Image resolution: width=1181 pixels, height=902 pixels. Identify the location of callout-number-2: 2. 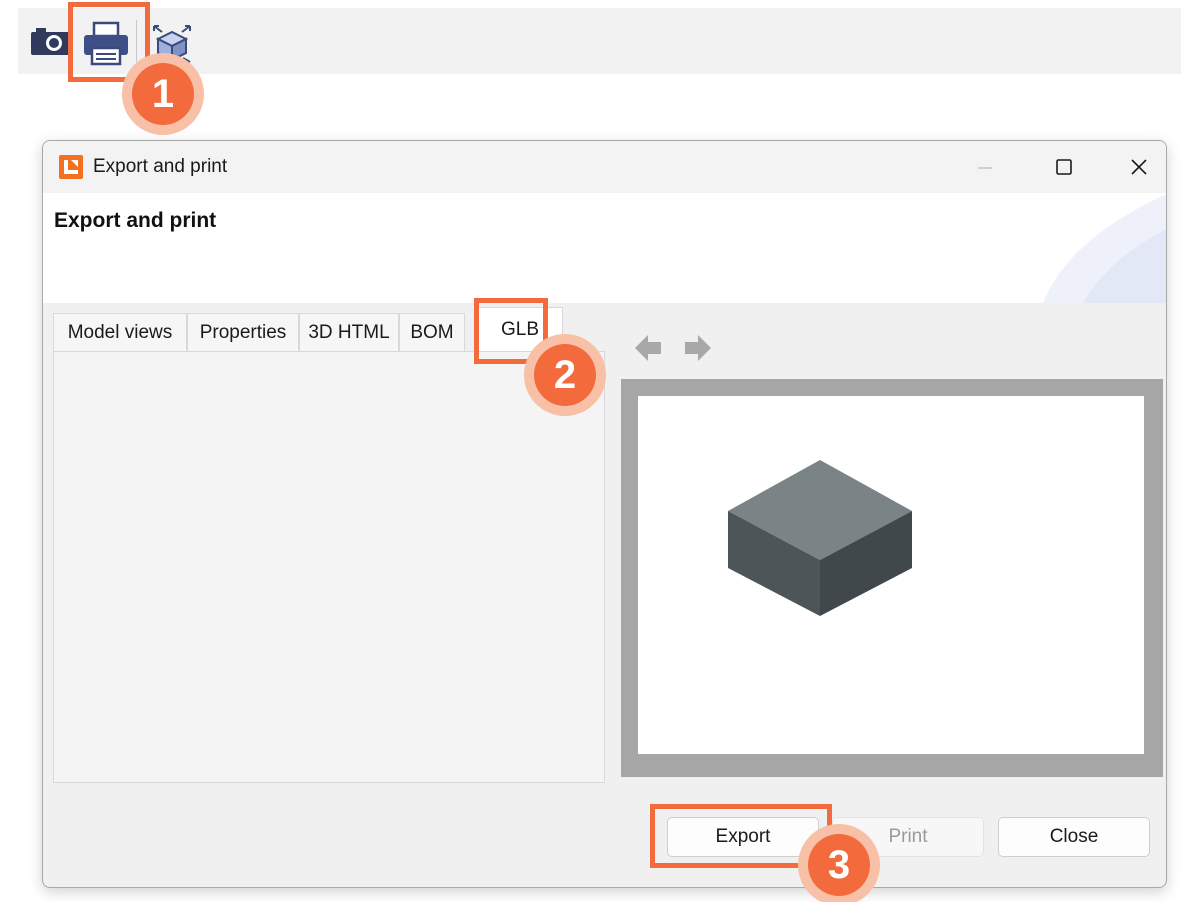
(565, 375).